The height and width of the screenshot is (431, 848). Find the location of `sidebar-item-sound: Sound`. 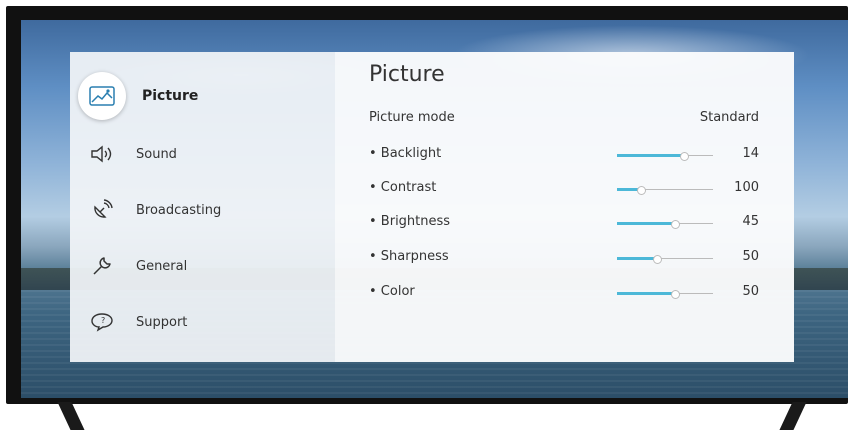

sidebar-item-sound: Sound is located at coordinates (128, 154).